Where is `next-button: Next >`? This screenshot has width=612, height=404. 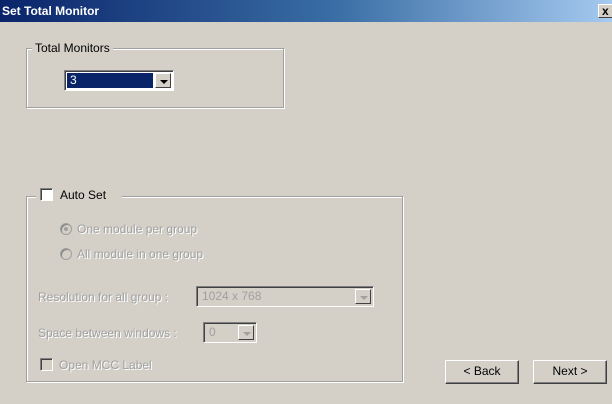
next-button: Next > is located at coordinates (570, 372).